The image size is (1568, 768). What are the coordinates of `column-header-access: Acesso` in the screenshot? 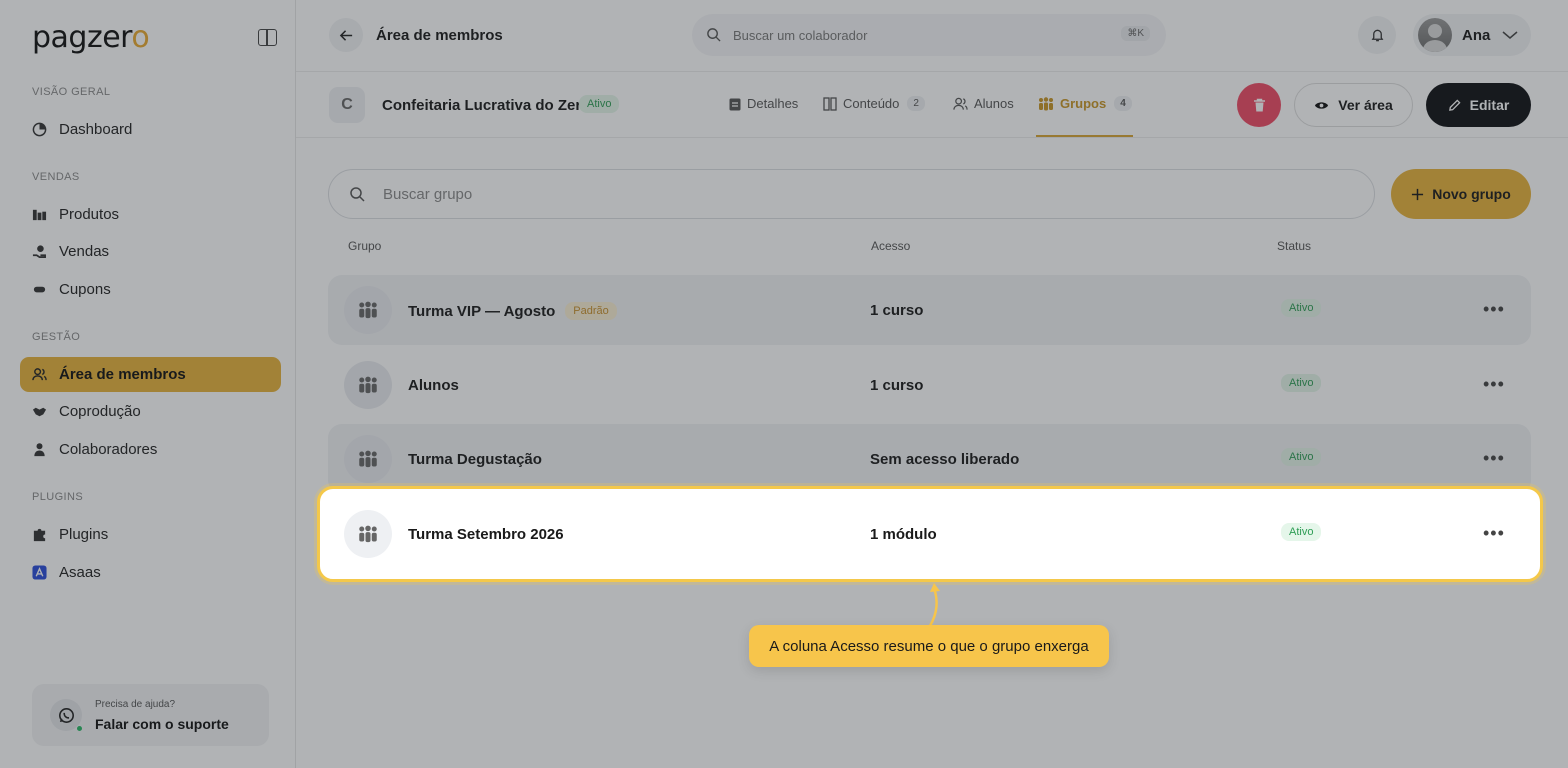 It's located at (890, 246).